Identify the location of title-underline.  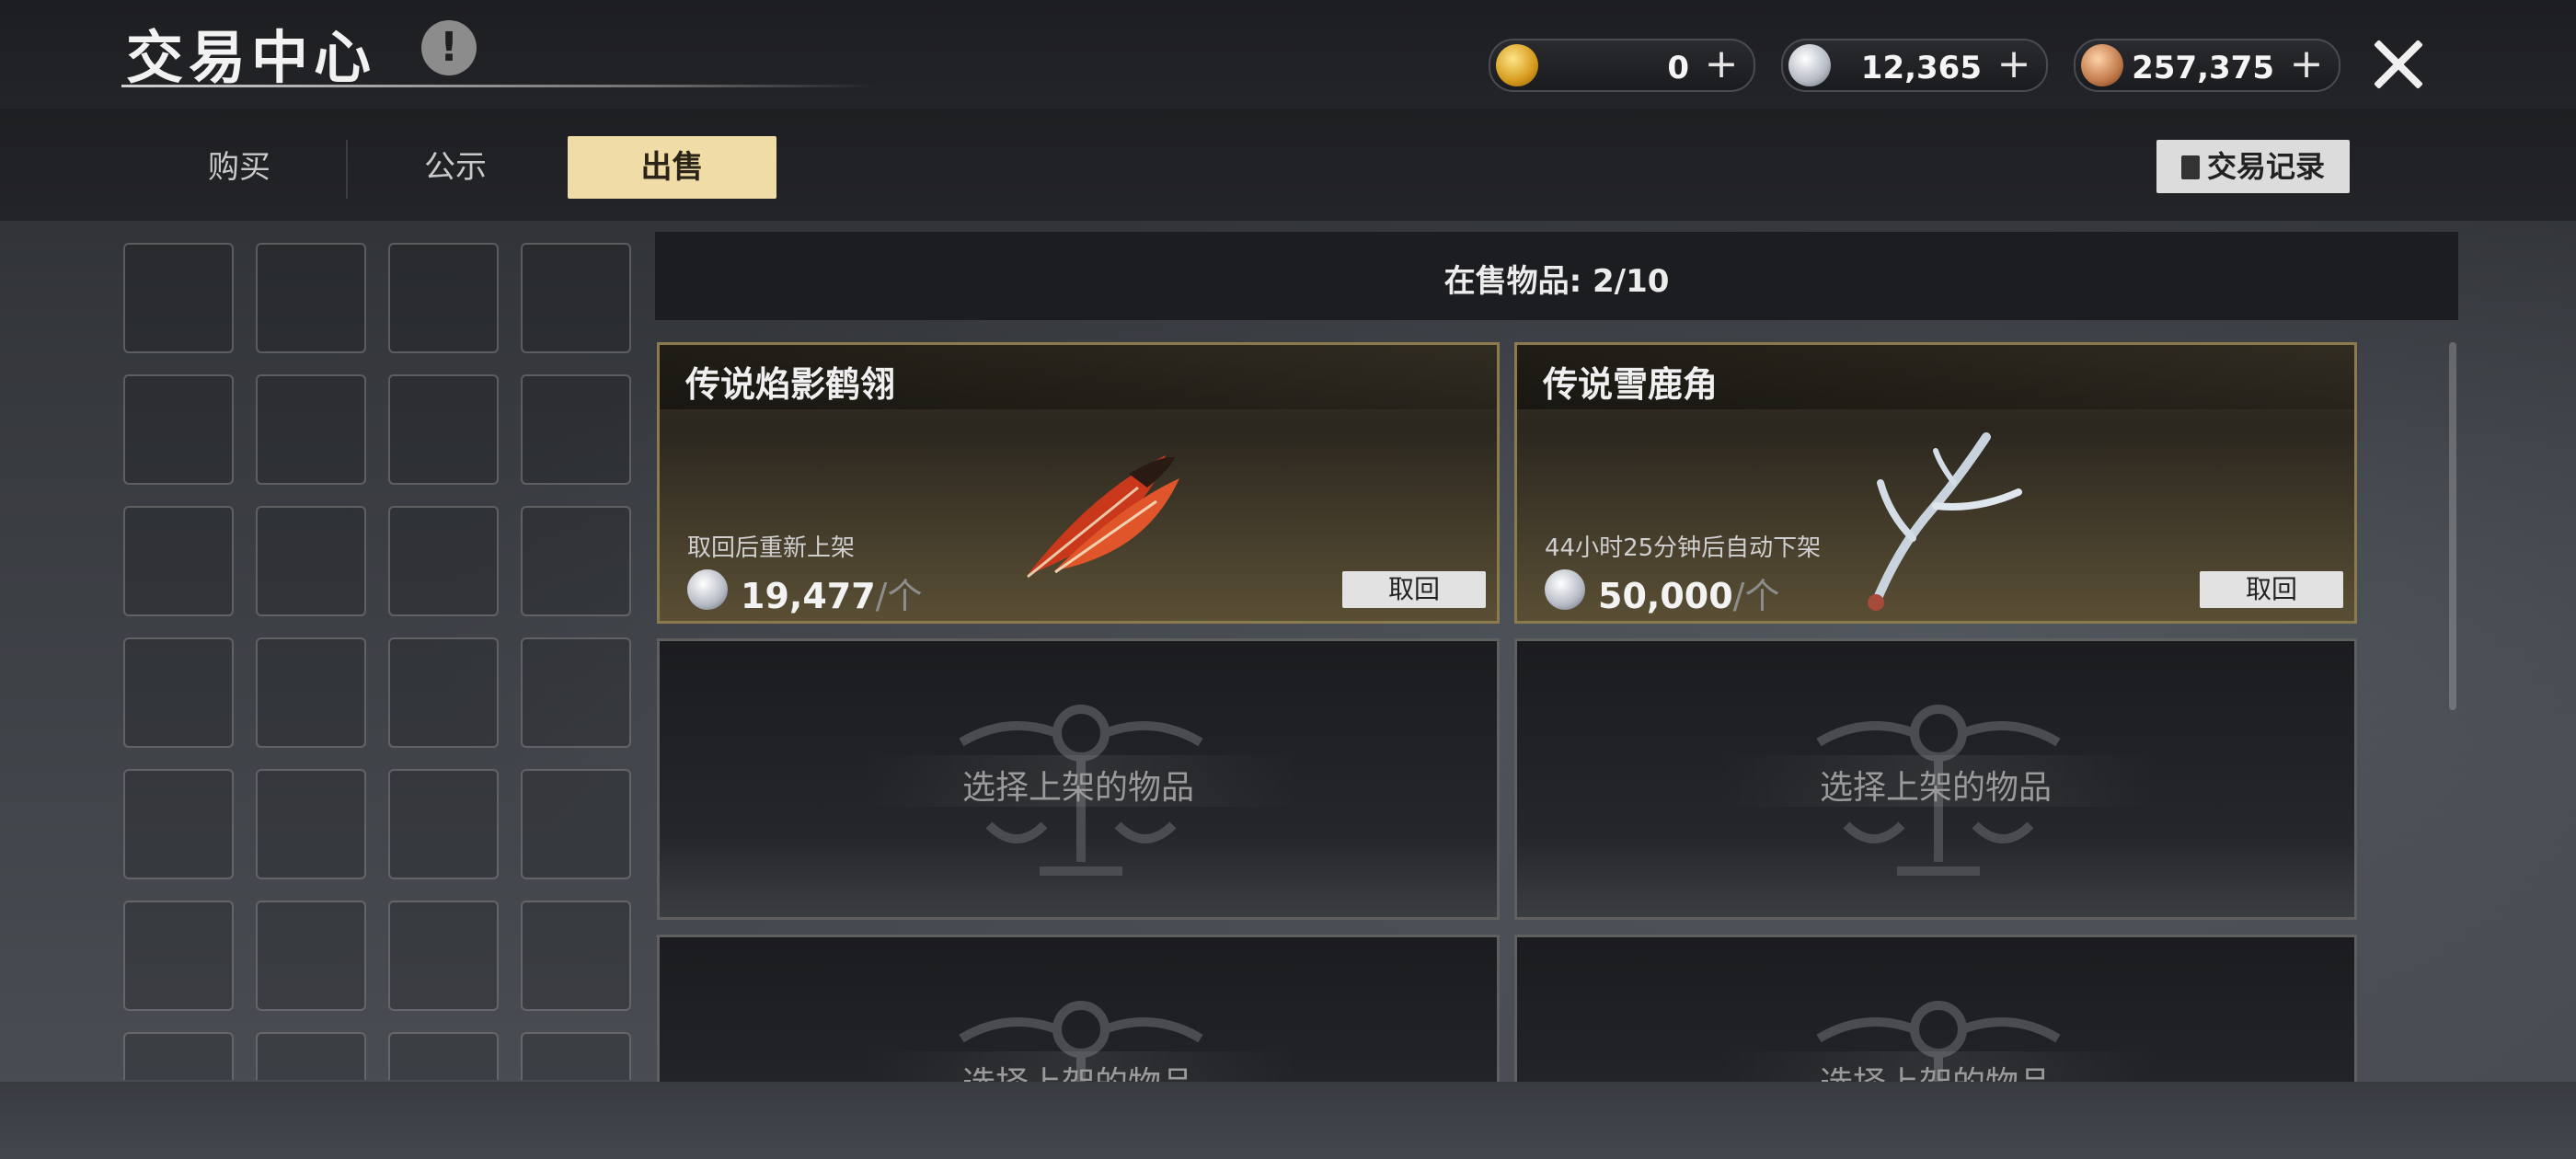
(498, 86).